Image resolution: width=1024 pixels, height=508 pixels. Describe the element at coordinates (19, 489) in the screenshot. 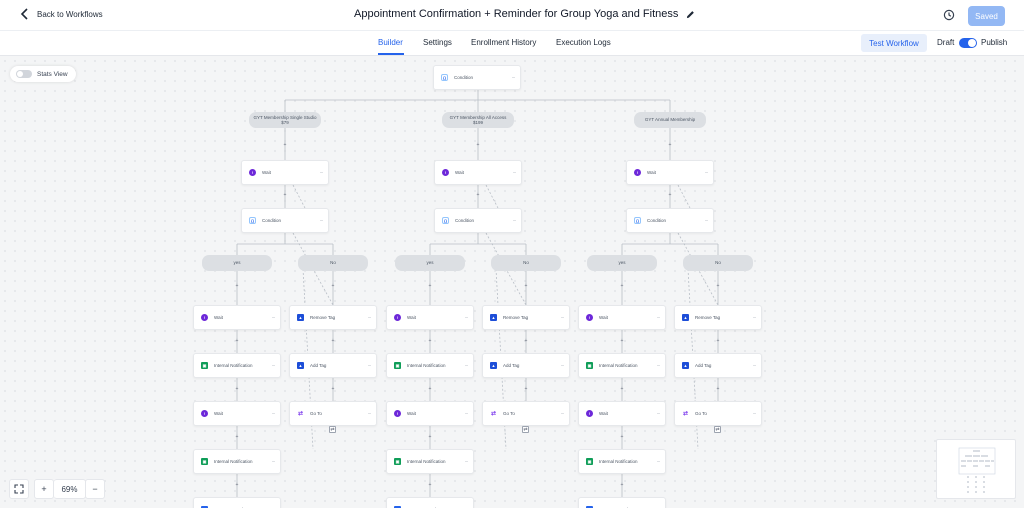

I see `fit-screen-button` at that location.